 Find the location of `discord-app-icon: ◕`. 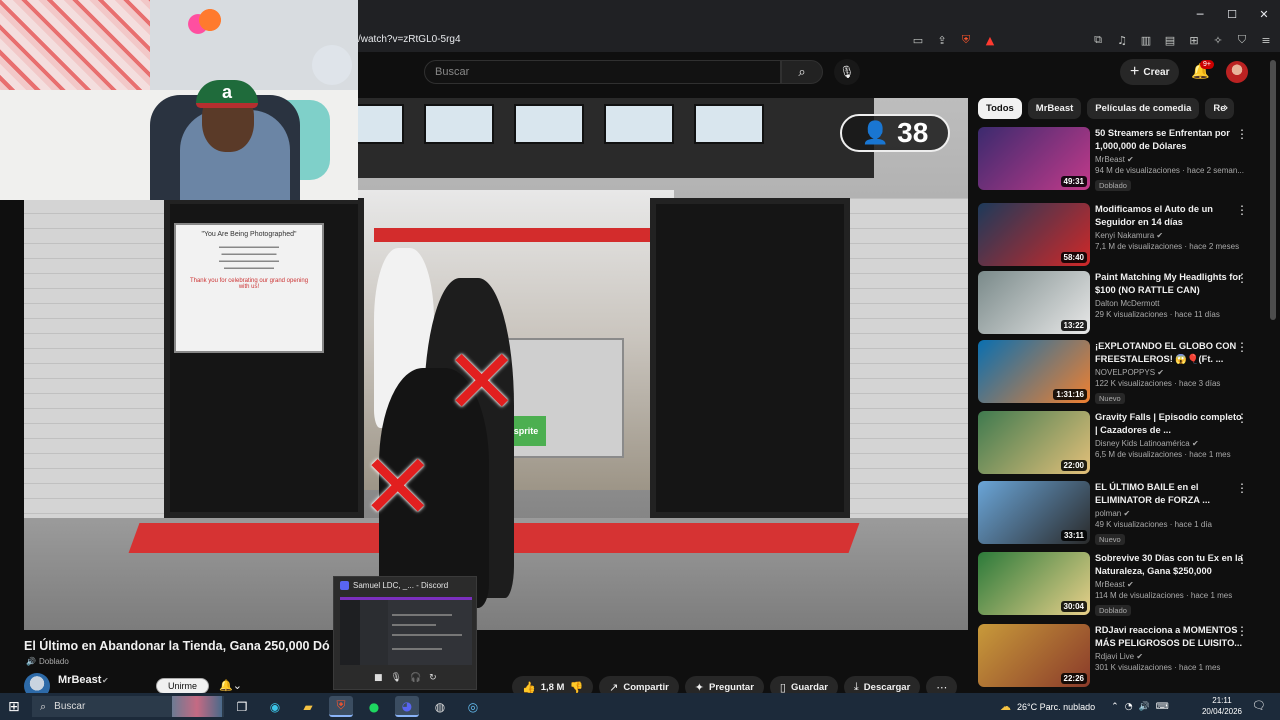

discord-app-icon: ◕ is located at coordinates (407, 706).